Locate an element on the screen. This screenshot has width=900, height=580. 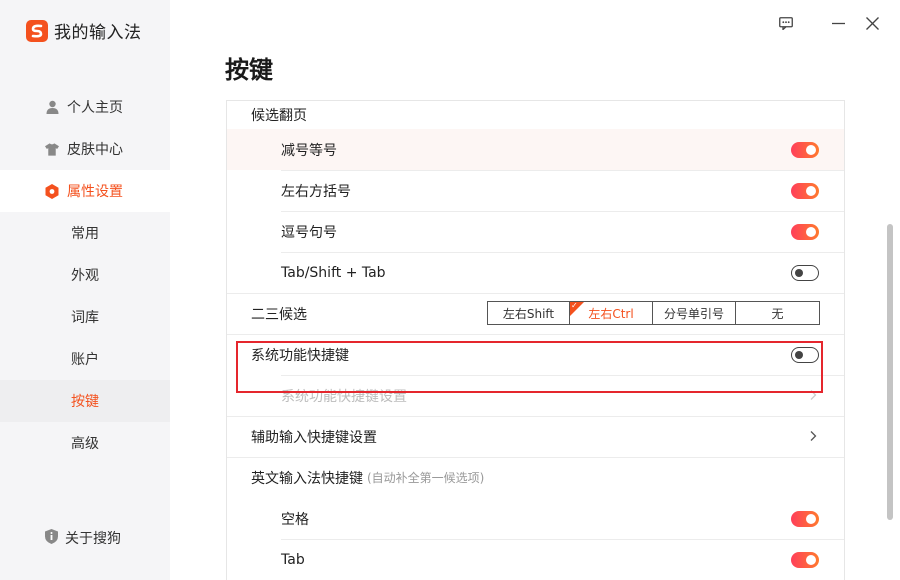
sidebar-item-label: 个人主页 is located at coordinates (95, 108).